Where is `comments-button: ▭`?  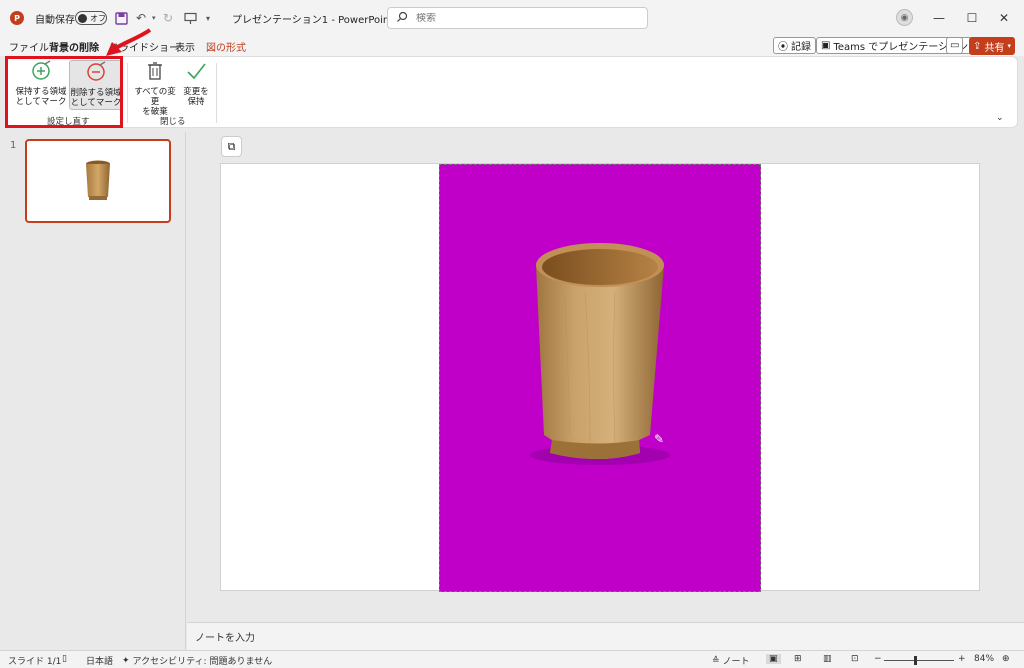
comments-button: ▭ is located at coordinates (955, 45).